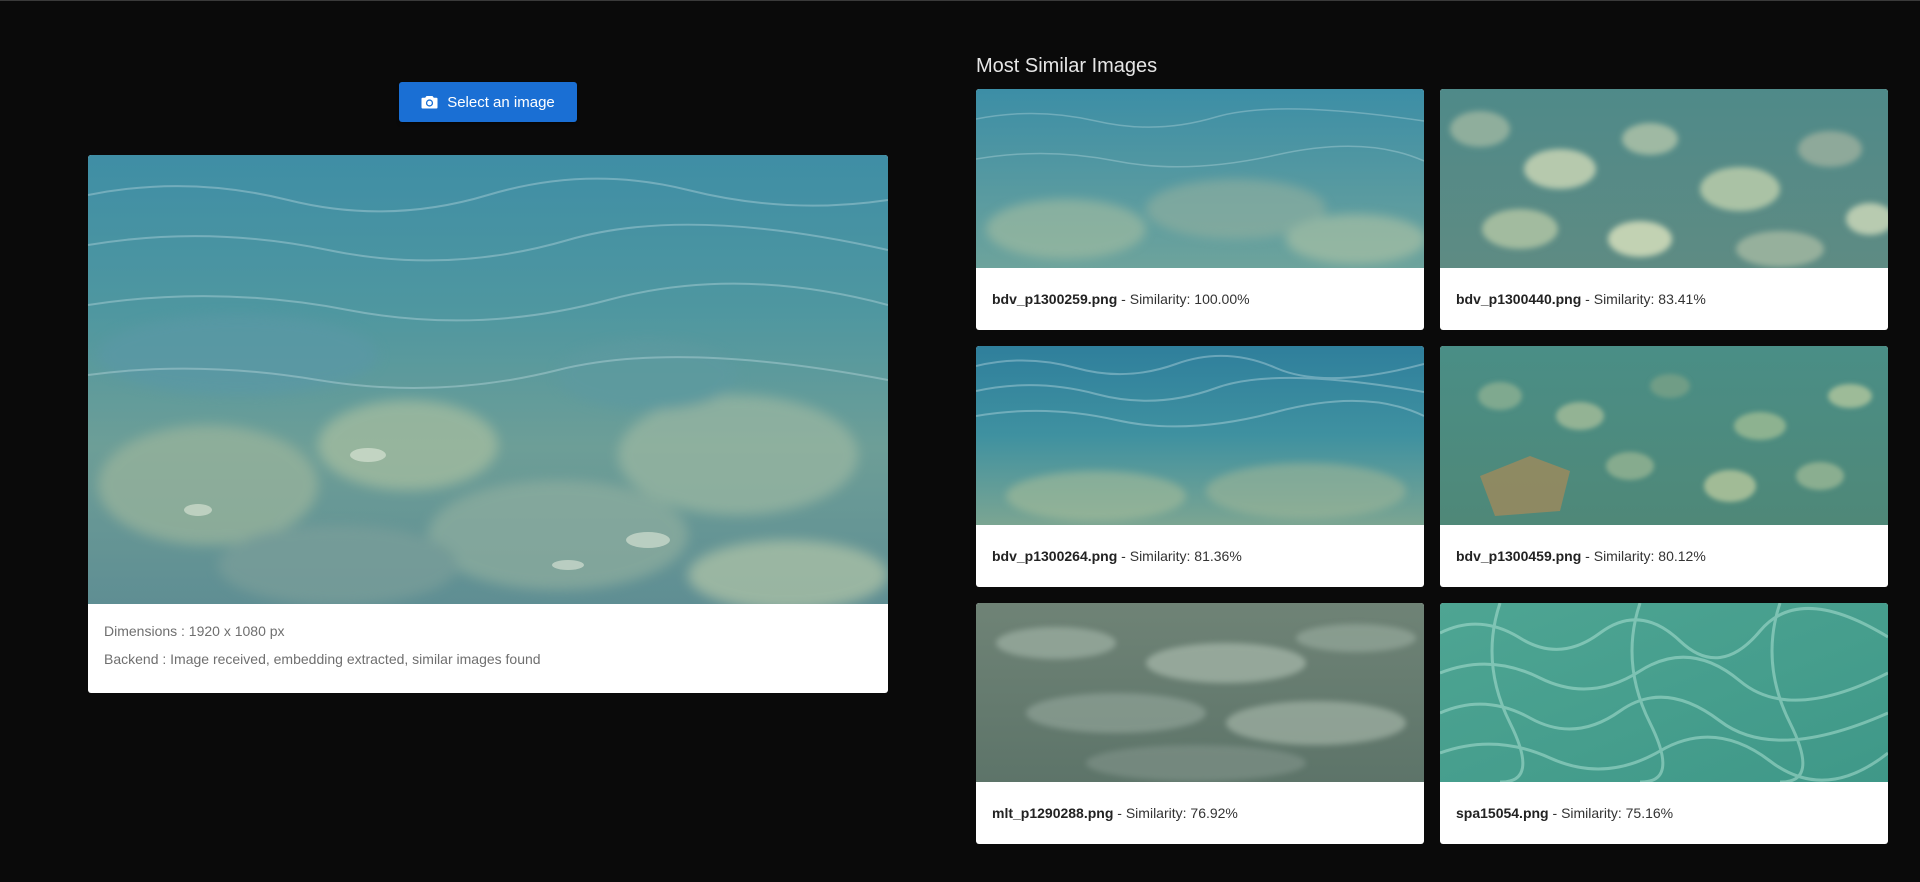 The height and width of the screenshot is (882, 1920). I want to click on result-similarity: Similarity: 100.00%, so click(1189, 299).